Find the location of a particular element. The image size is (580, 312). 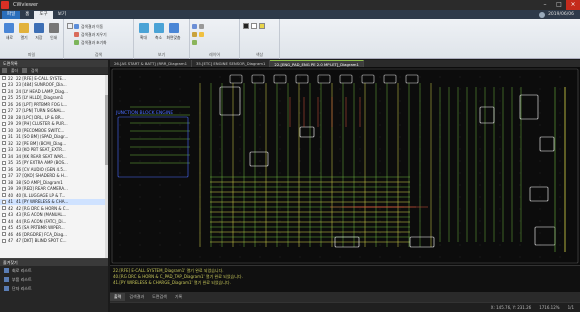

fit-button: 화면맞춤 is located at coordinates (173, 35).